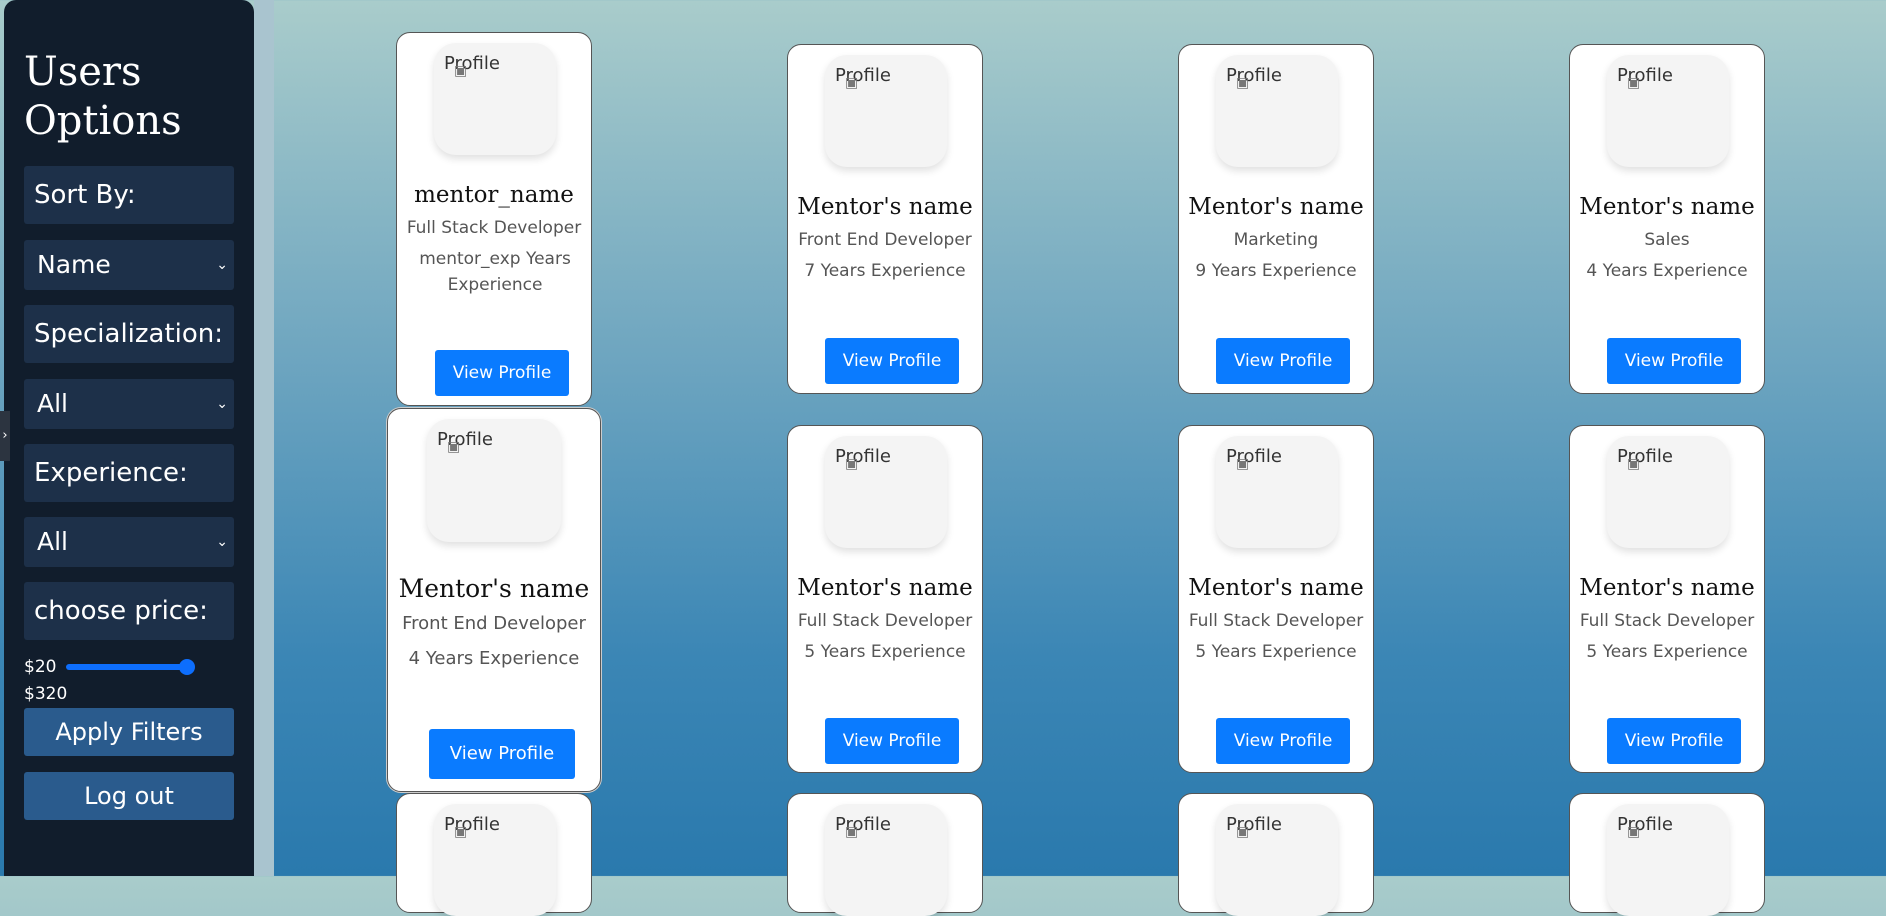  I want to click on sidebar-gutter, so click(264, 438).